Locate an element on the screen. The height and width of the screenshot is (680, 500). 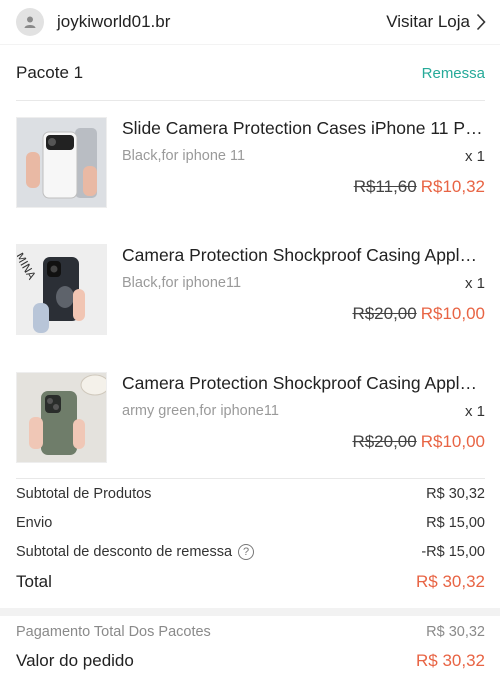
shipping-value: R$ 15,00 is located at coordinates (455, 523).